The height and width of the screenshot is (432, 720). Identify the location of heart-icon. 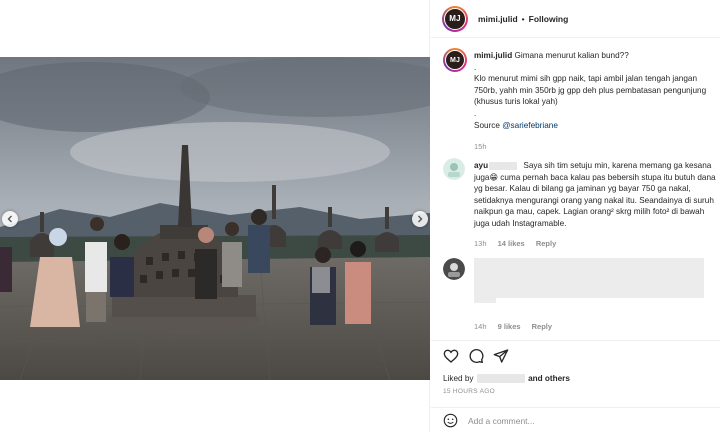
(451, 356).